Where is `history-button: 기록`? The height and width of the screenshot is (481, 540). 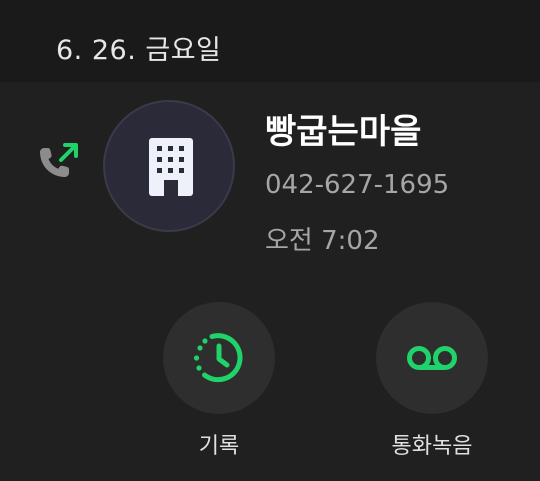 history-button: 기록 is located at coordinates (219, 381).